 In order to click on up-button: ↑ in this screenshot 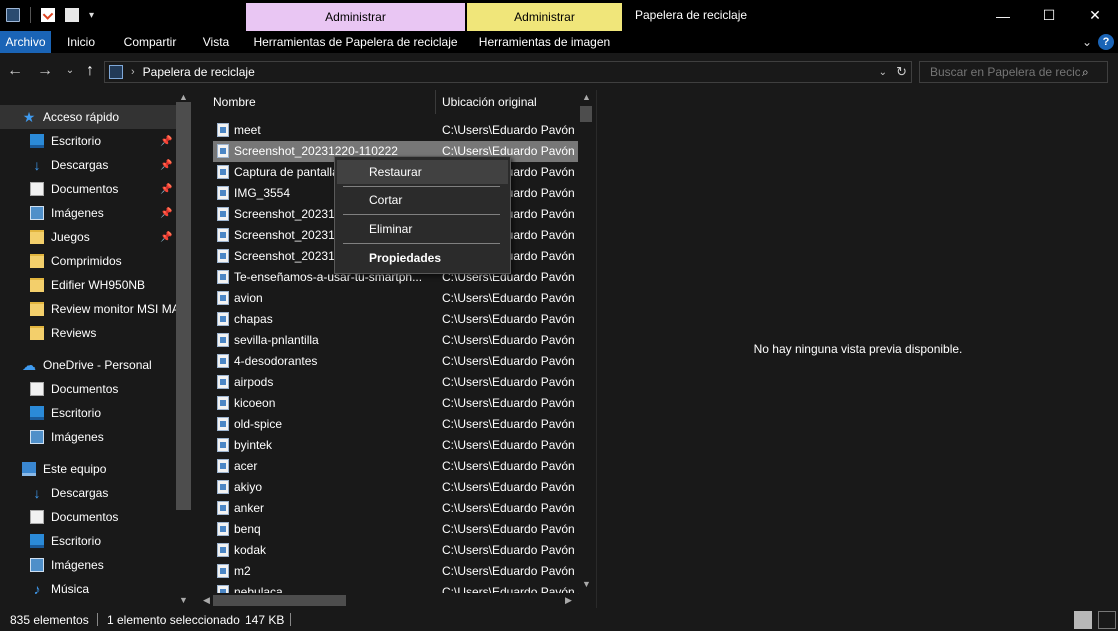, I will do `click(90, 71)`.